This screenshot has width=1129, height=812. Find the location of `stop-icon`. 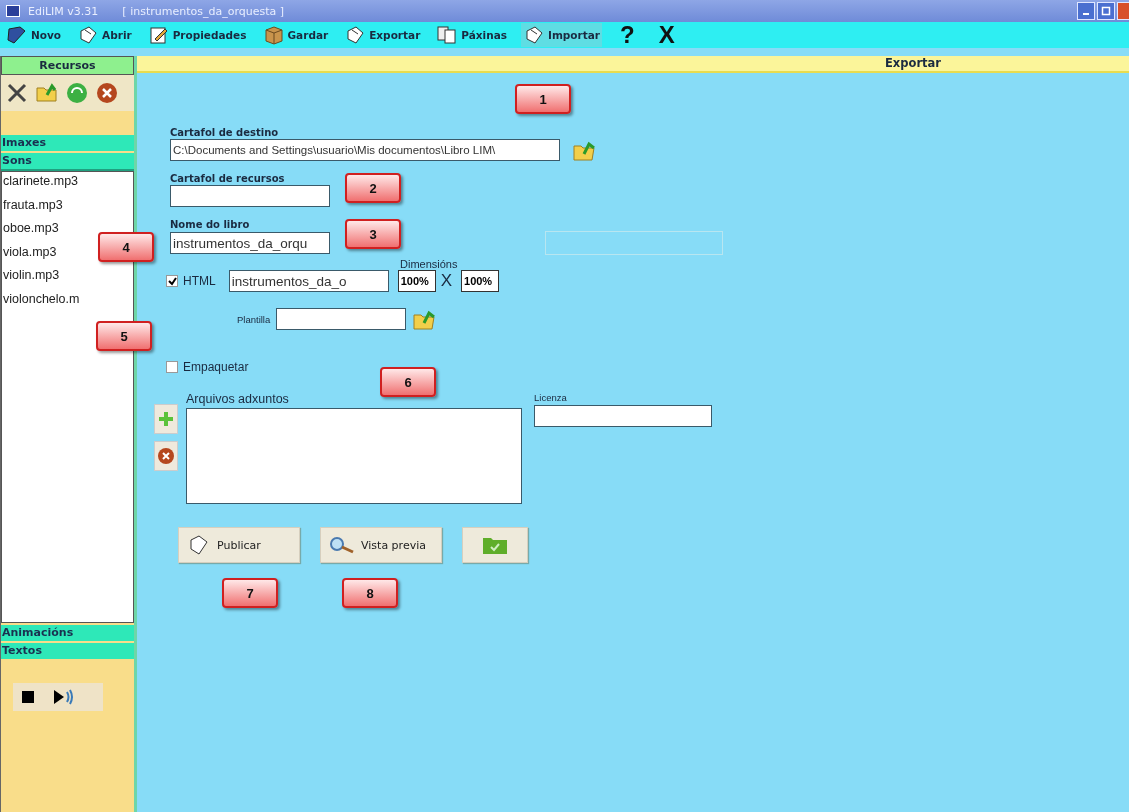

stop-icon is located at coordinates (28, 697).